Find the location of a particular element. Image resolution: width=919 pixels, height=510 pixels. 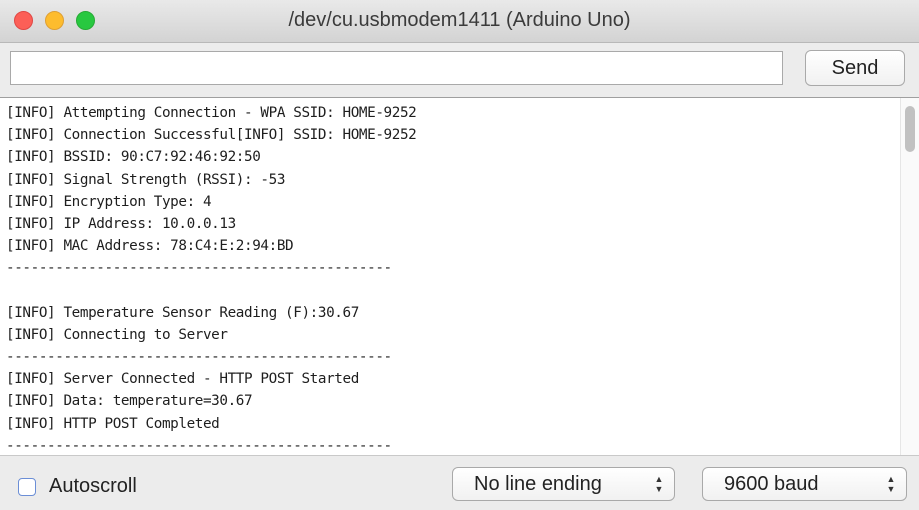

log-line: [INFO] Encryption Type: 4 is located at coordinates (109, 201).